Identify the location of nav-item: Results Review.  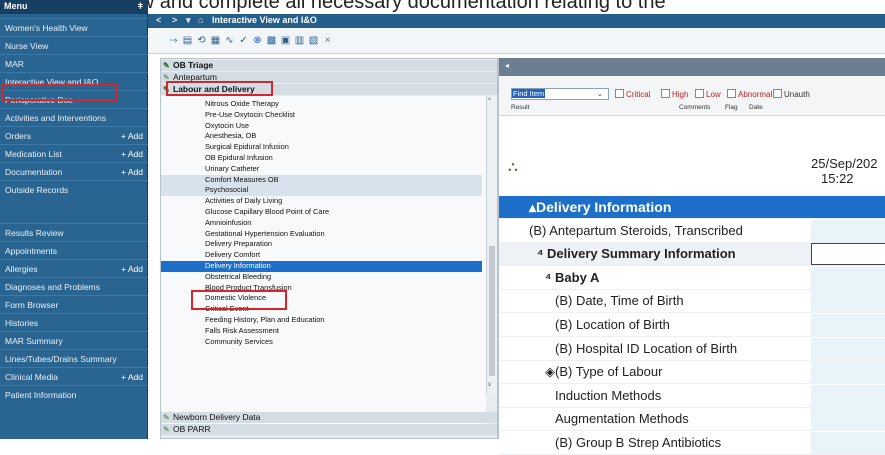
(74, 232).